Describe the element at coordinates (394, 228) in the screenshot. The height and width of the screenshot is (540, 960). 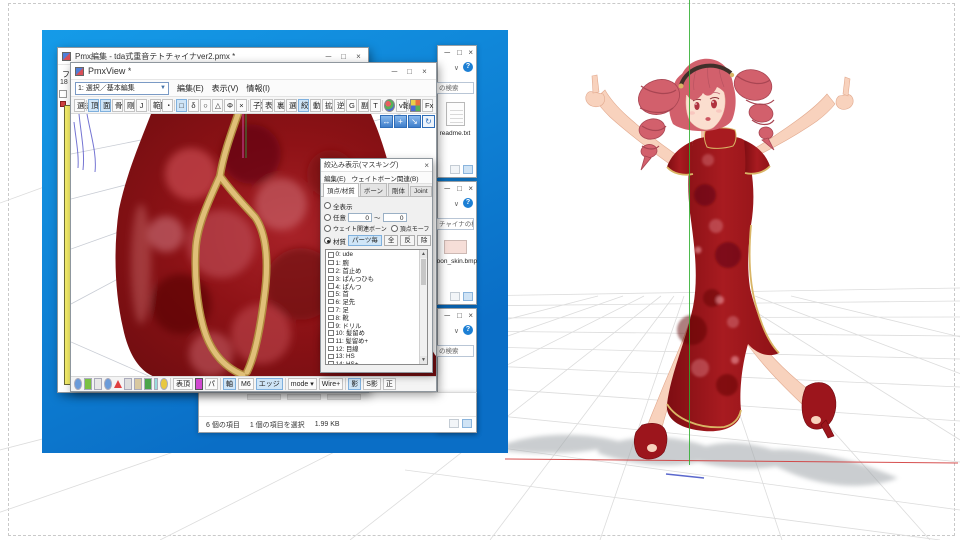
I see `radio-vertex-morph` at that location.